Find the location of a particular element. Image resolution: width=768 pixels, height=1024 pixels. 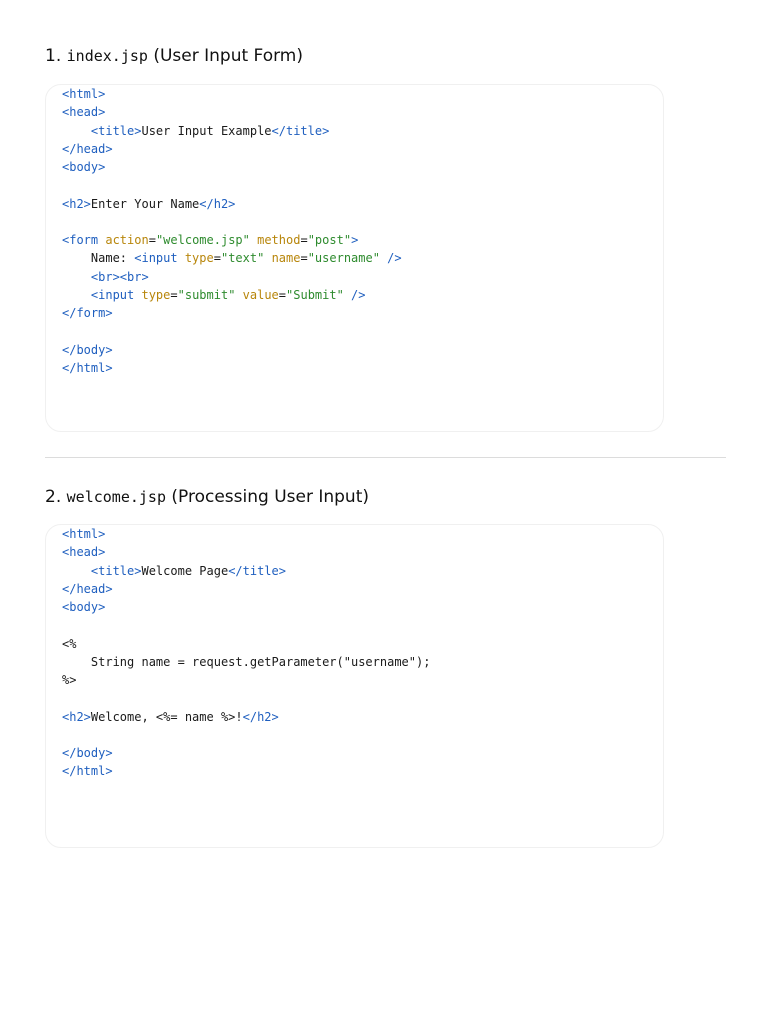

code-token: > is located at coordinates (355, 240).